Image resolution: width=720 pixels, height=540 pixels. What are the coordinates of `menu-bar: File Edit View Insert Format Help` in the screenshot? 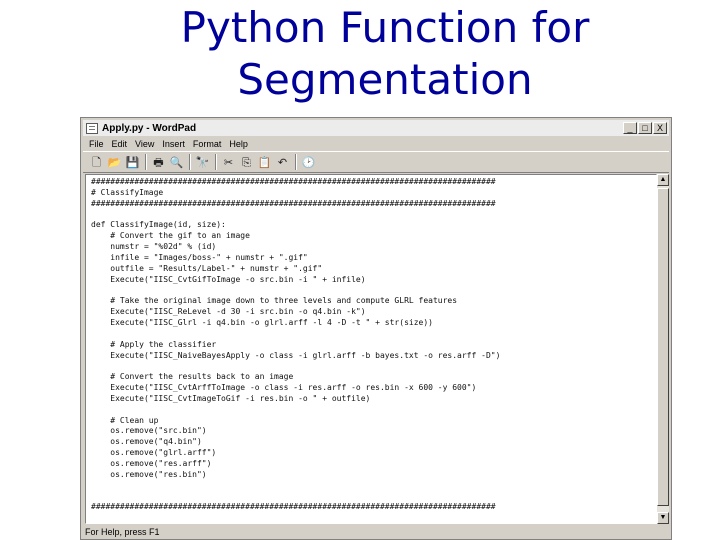 It's located at (376, 143).